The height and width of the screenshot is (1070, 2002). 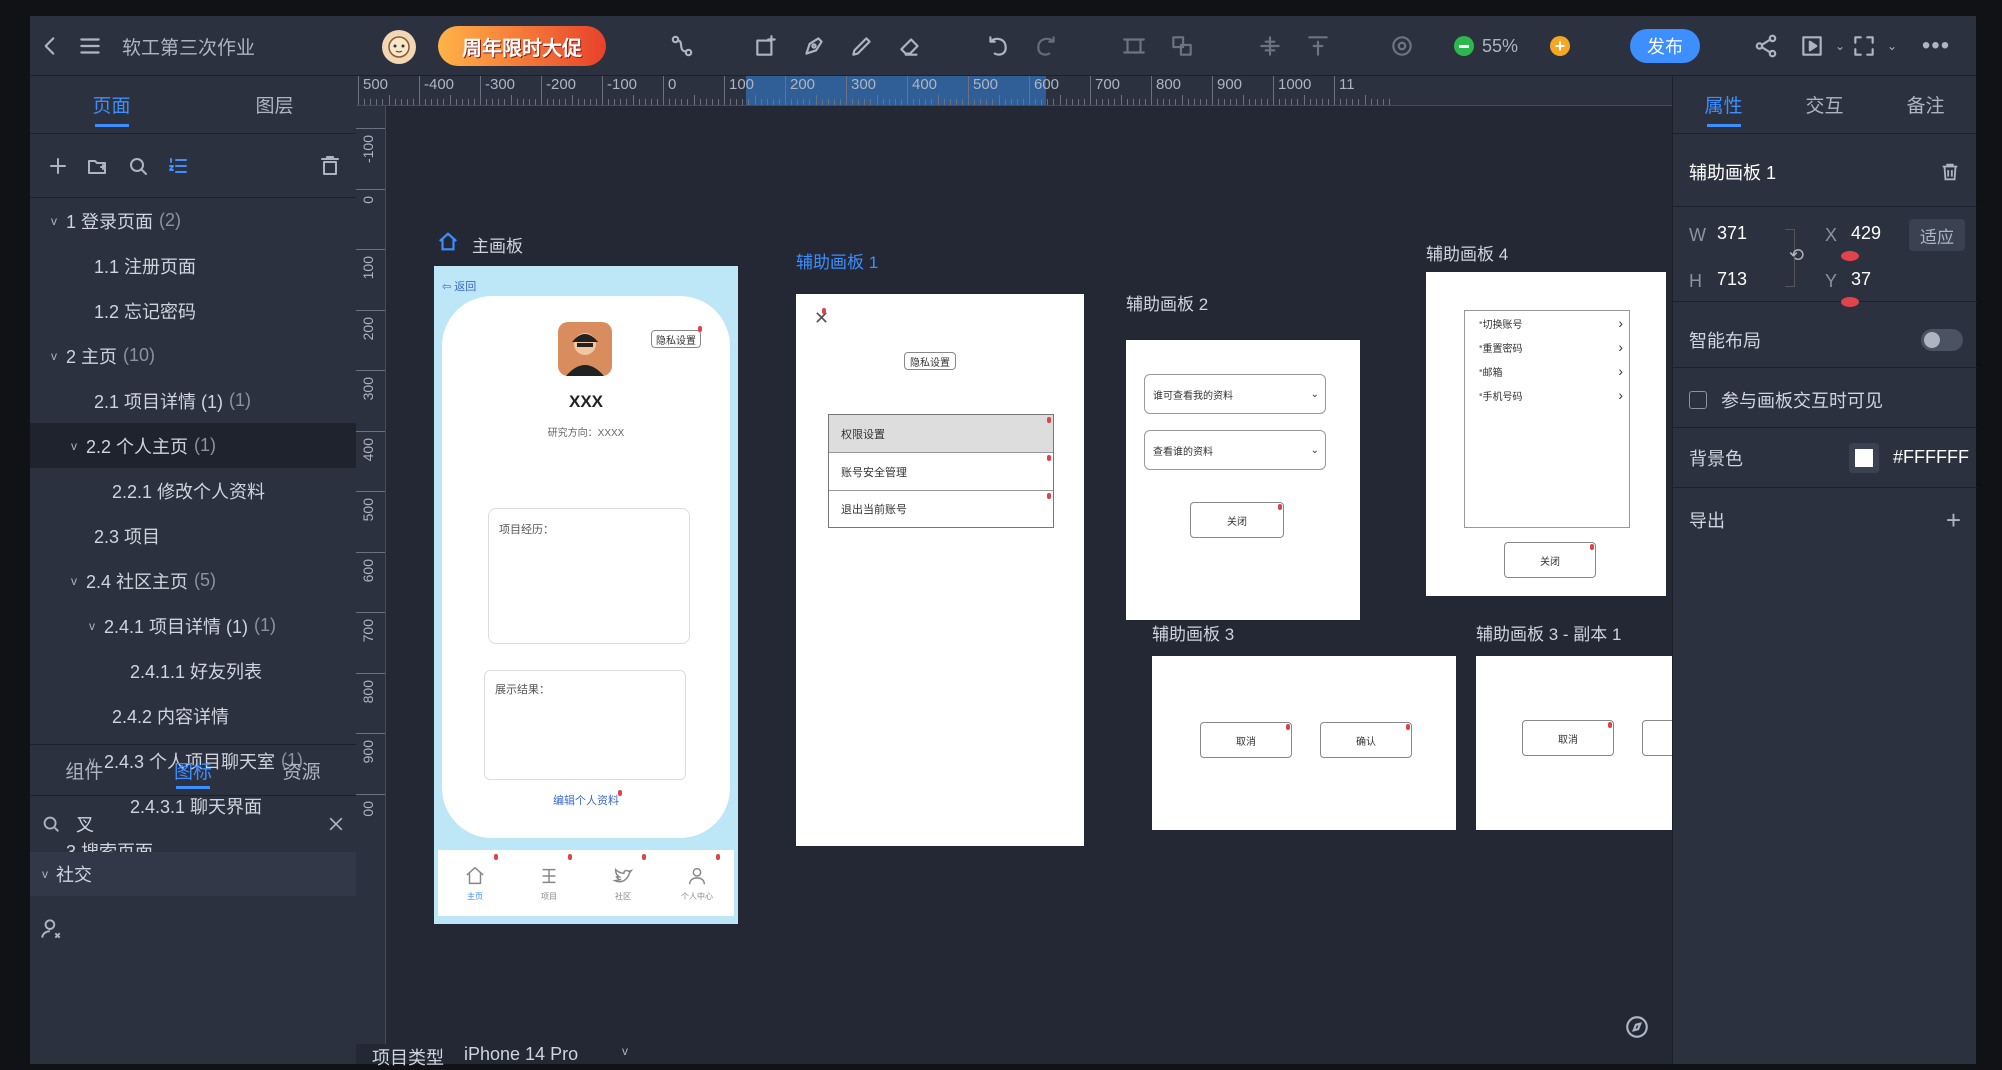 I want to click on tab-notes: 备注, so click(x=1925, y=104).